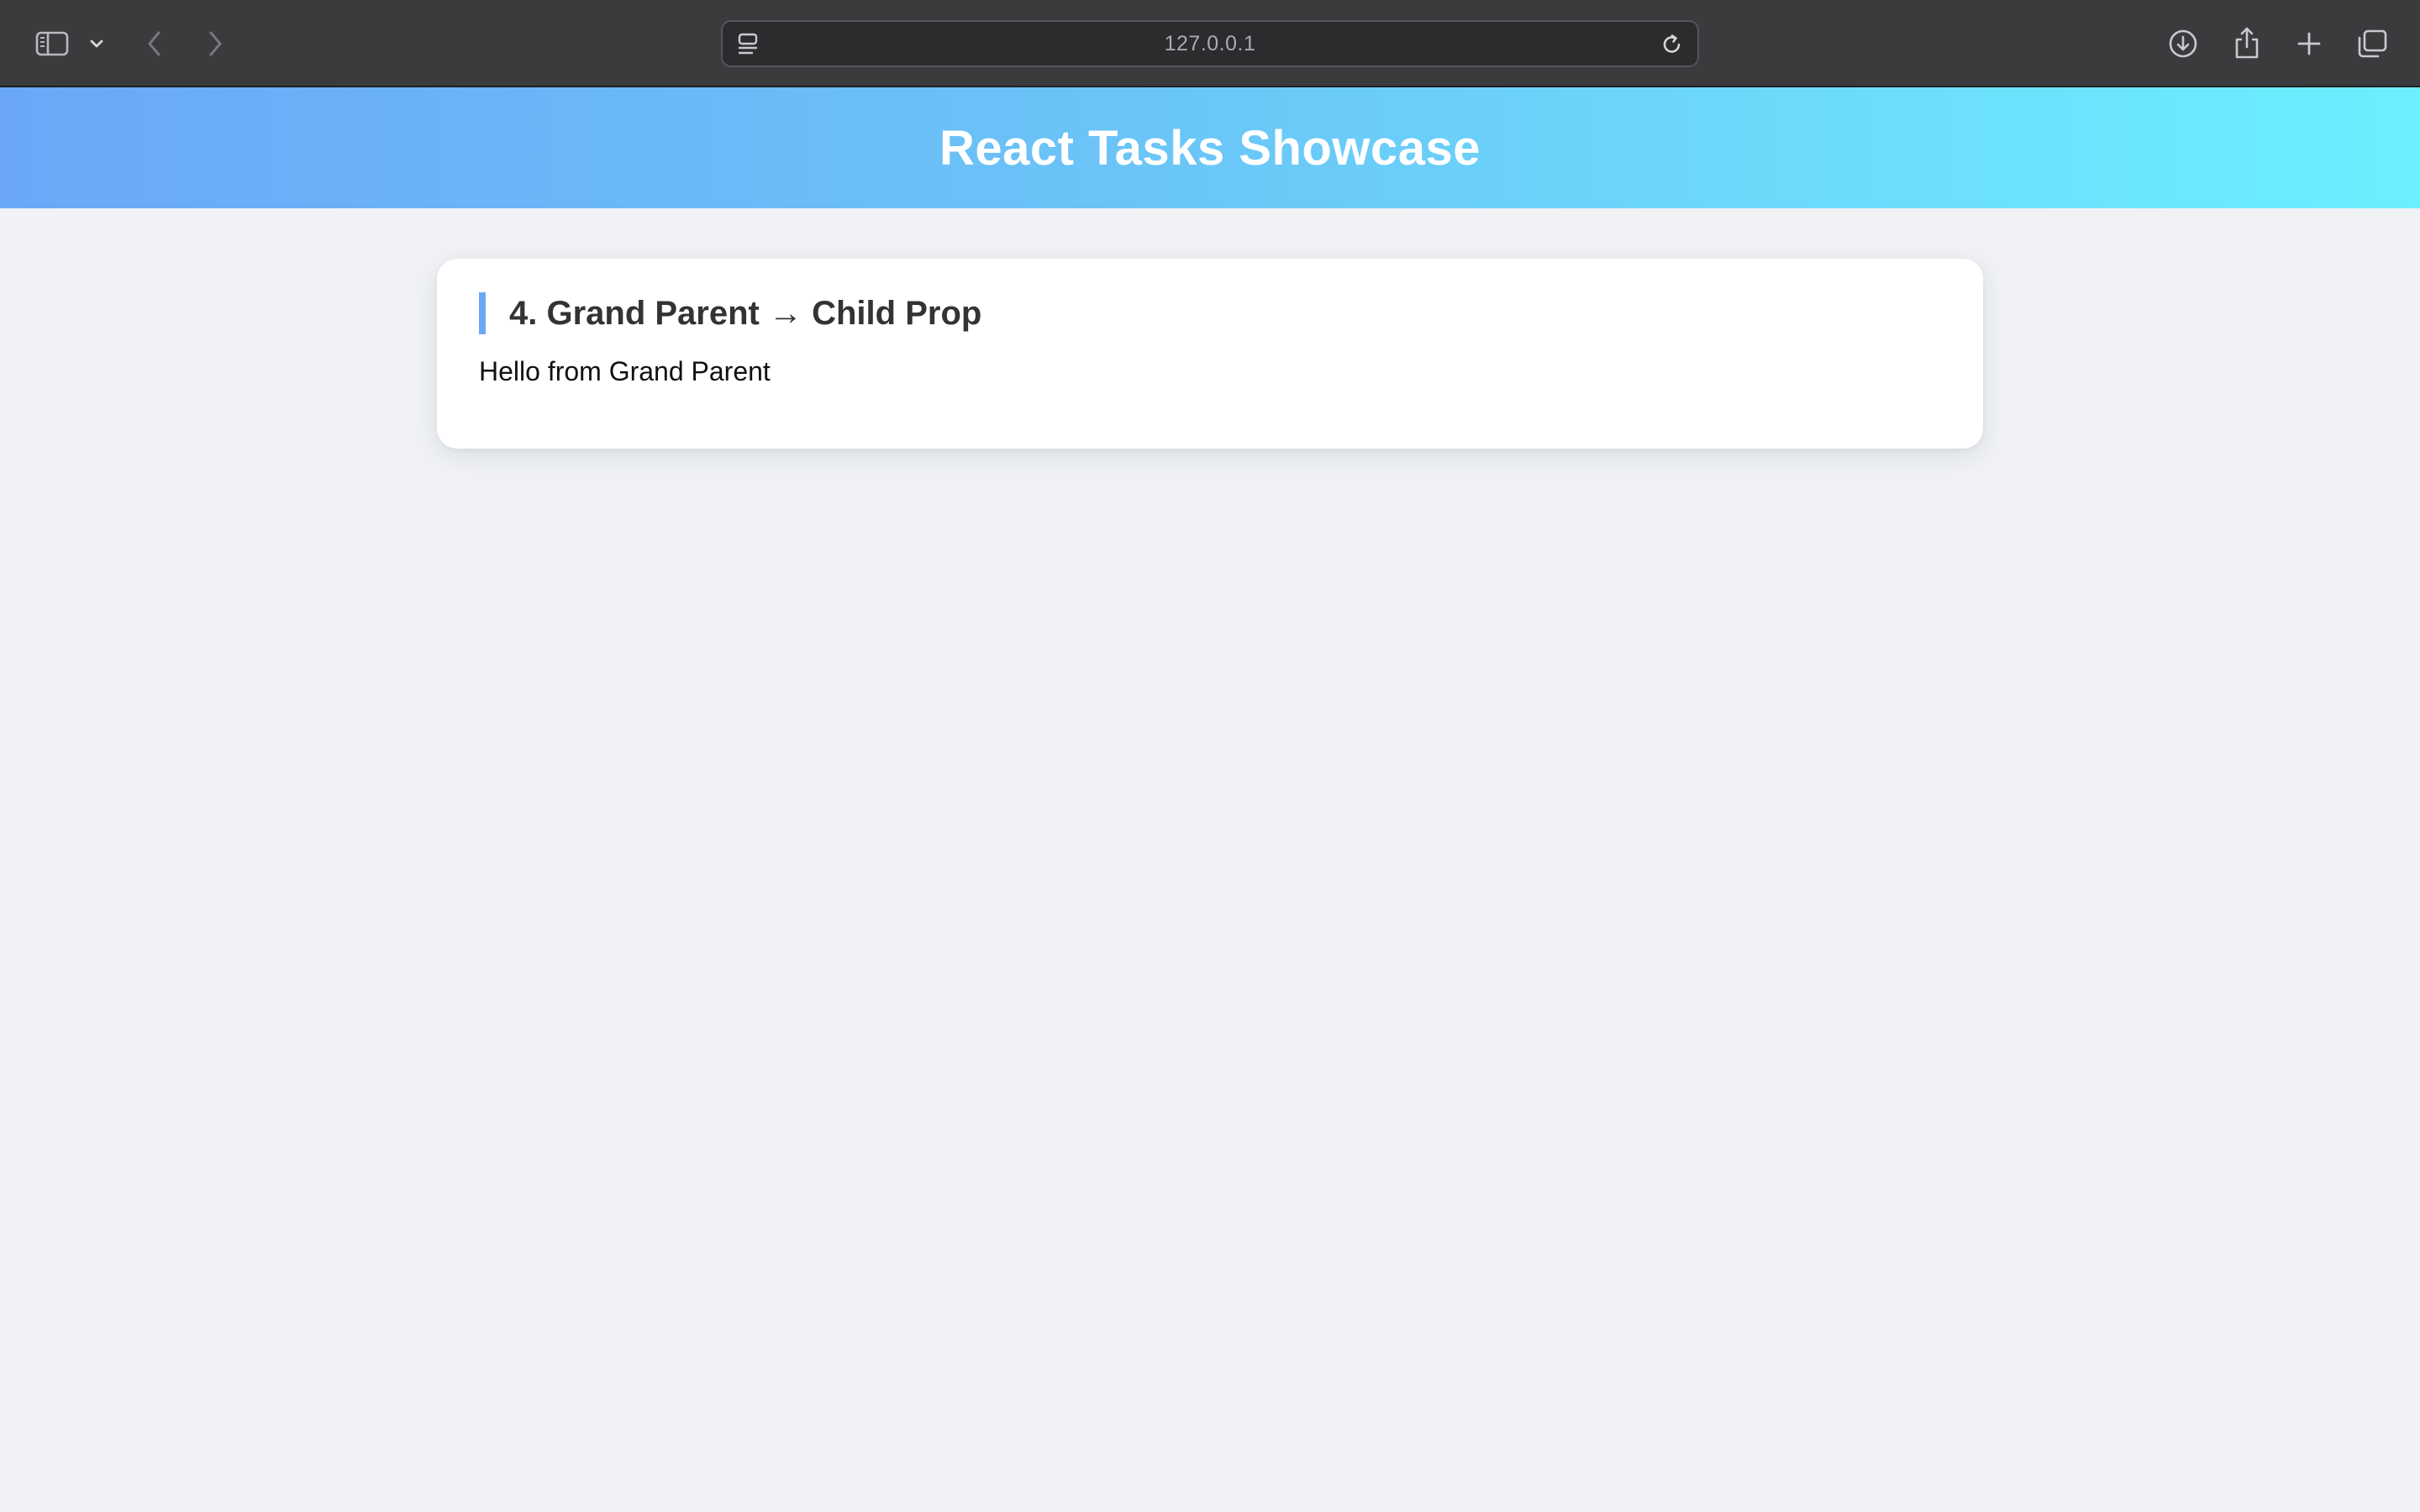 This screenshot has width=2420, height=1512. I want to click on download-icon, so click(2183, 44).